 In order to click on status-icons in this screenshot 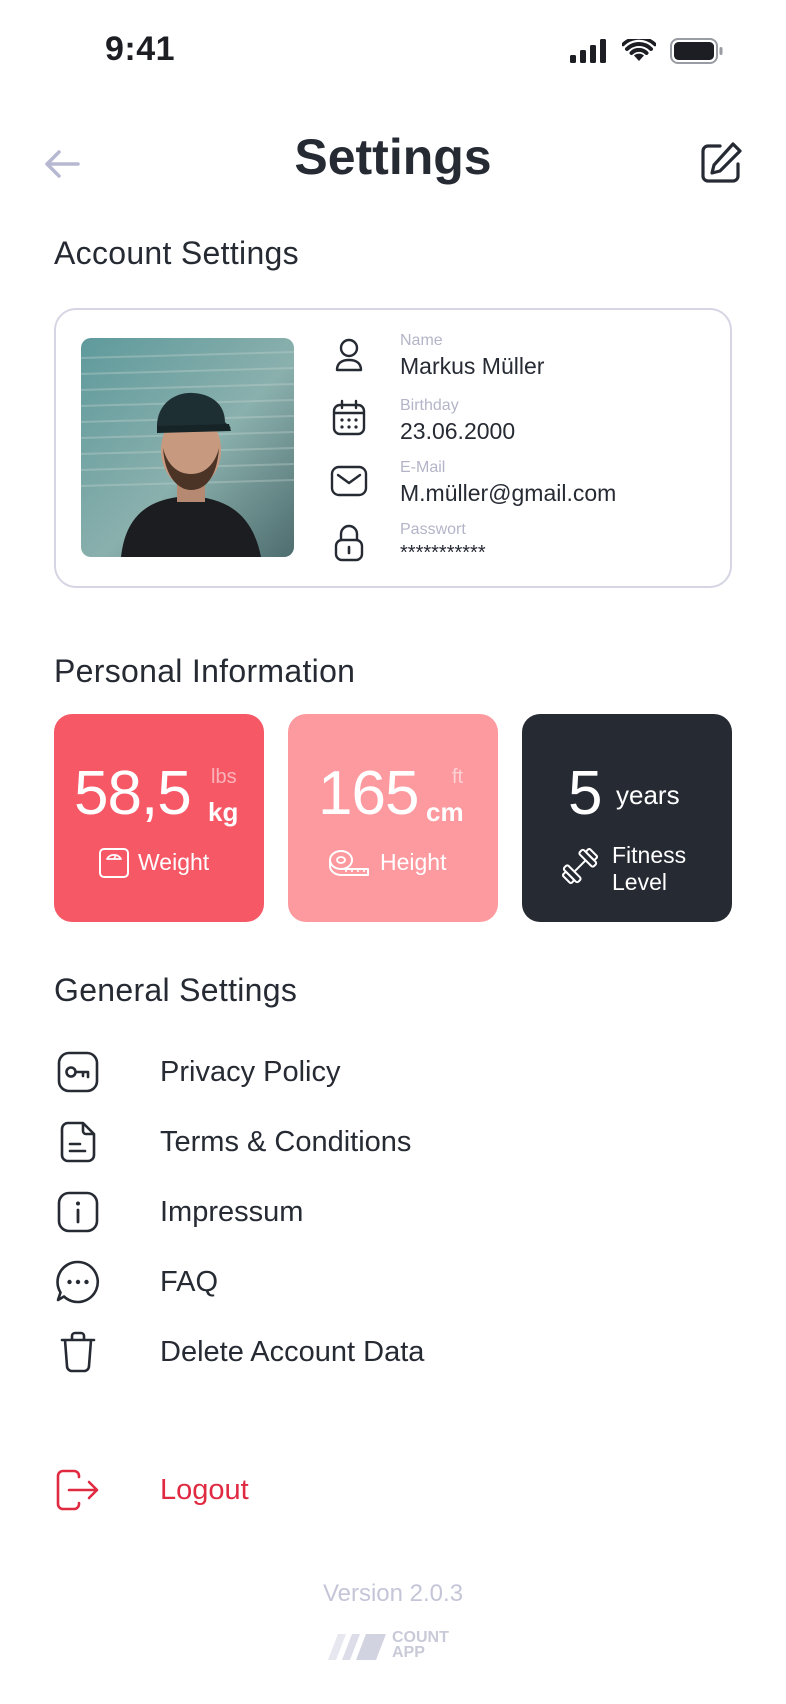, I will do `click(647, 51)`.